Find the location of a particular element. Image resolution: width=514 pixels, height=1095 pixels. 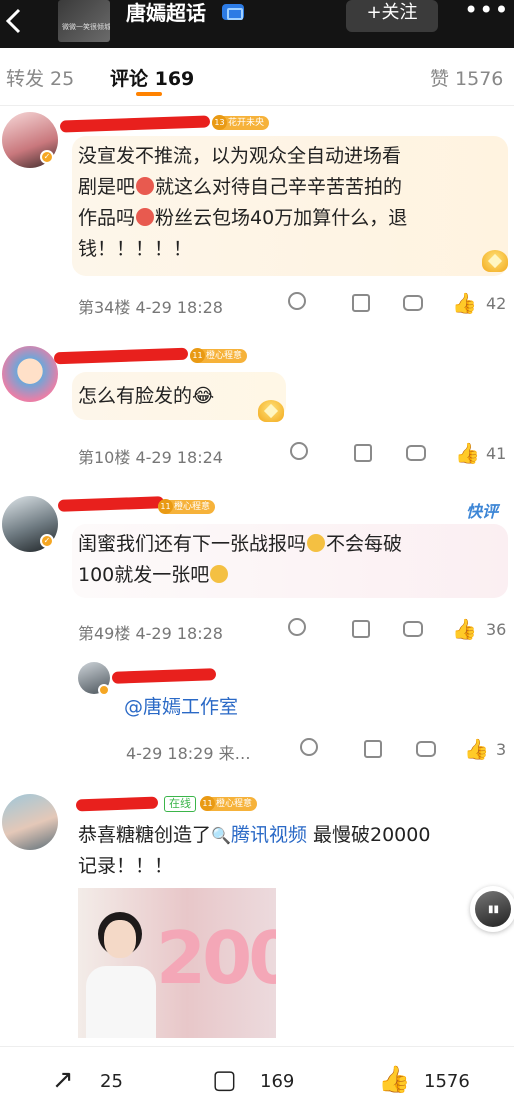

tab-bar: 转发 25 评论 169 赞 1576 is located at coordinates (257, 77).